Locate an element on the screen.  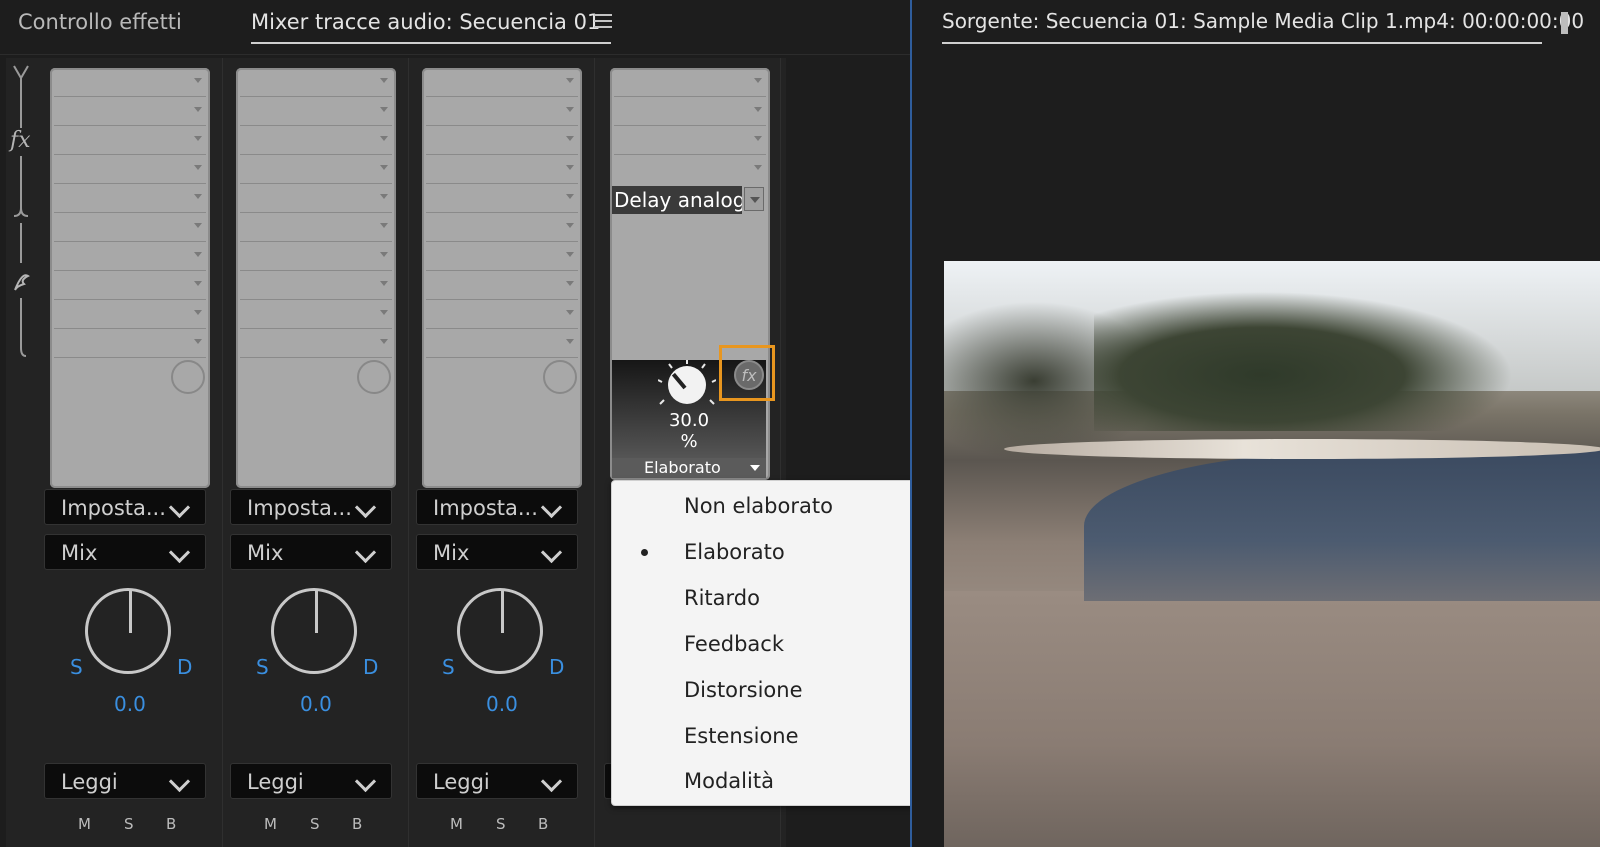
effects-sends-bracket is located at coordinates (23, 223).